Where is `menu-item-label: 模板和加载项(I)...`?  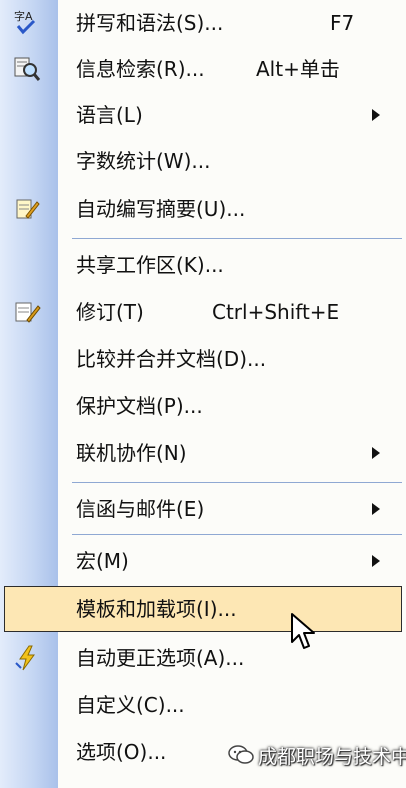
menu-item-label: 模板和加载项(I)... is located at coordinates (156, 609).